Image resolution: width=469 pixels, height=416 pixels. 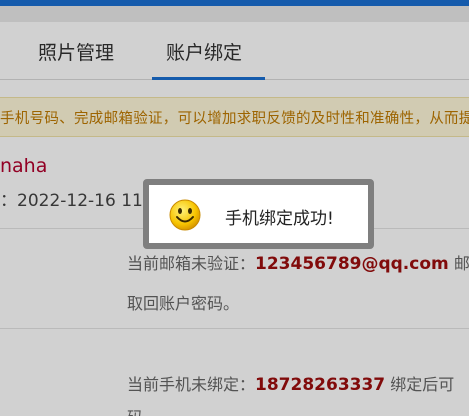 I want to click on smiley-icon, so click(x=185, y=215).